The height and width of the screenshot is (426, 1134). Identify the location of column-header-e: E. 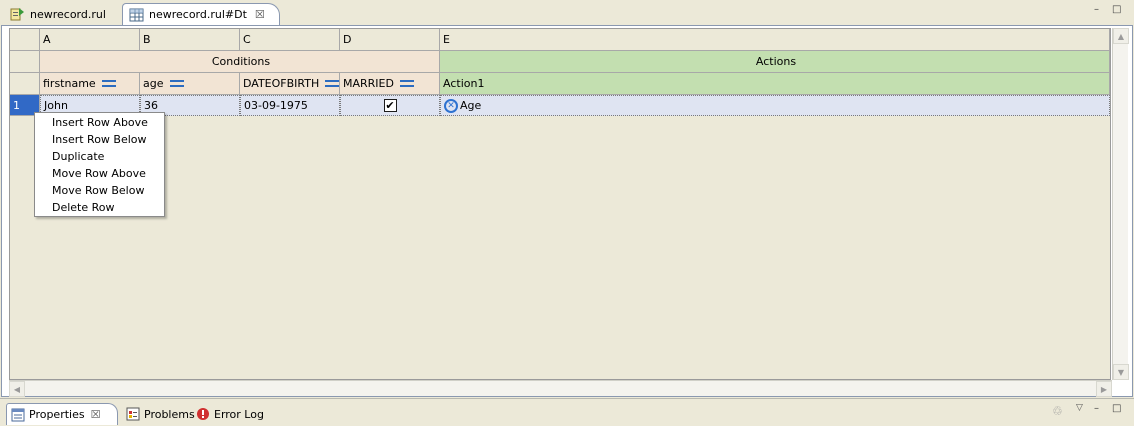
(775, 40).